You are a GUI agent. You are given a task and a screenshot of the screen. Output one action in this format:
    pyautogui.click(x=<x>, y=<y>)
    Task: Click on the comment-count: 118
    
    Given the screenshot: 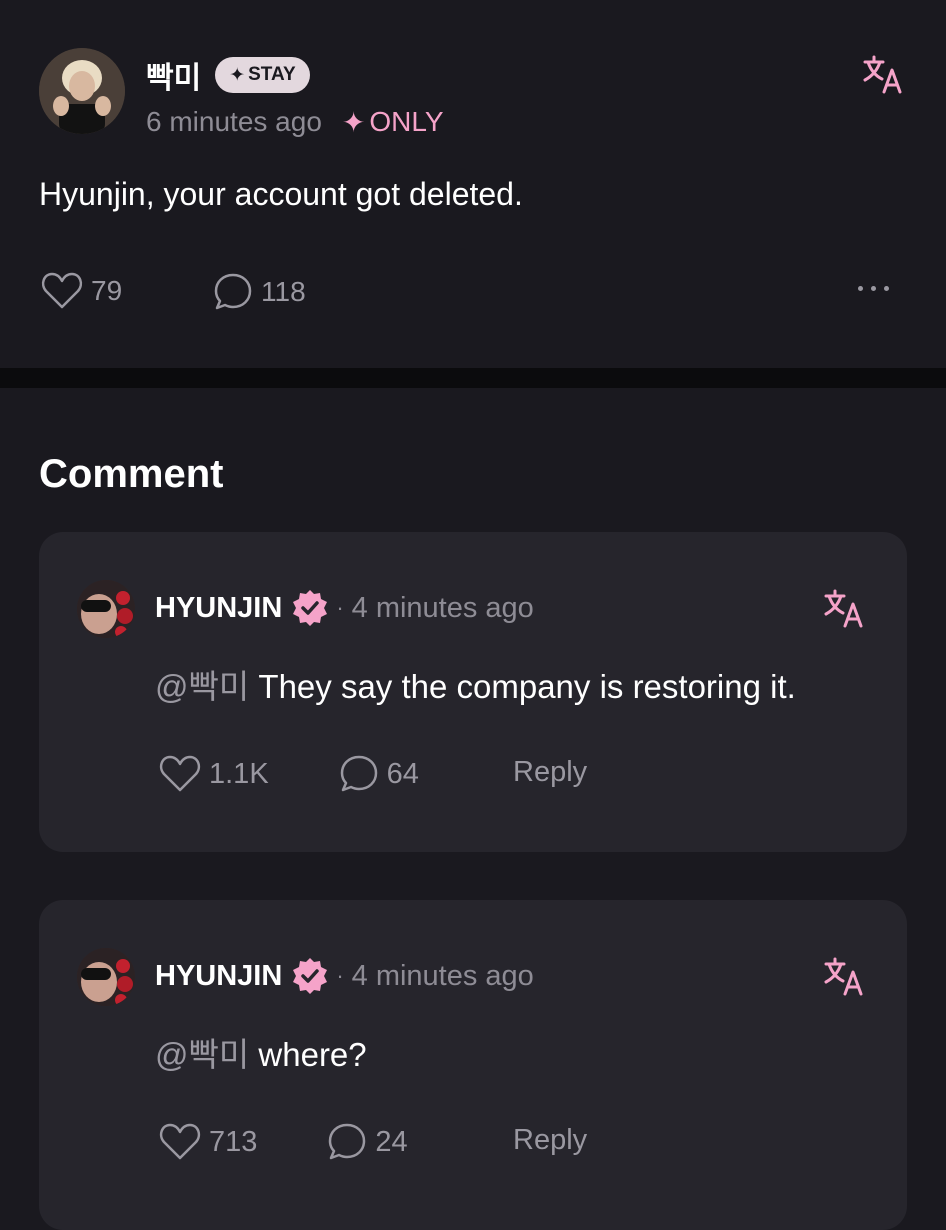 What is the action you would take?
    pyautogui.click(x=283, y=291)
    